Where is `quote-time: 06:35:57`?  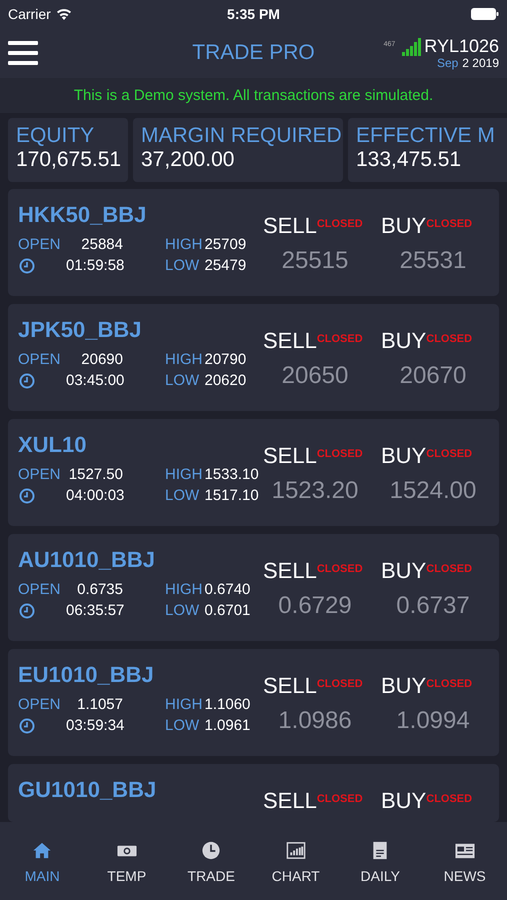 quote-time: 06:35:57 is located at coordinates (94, 611).